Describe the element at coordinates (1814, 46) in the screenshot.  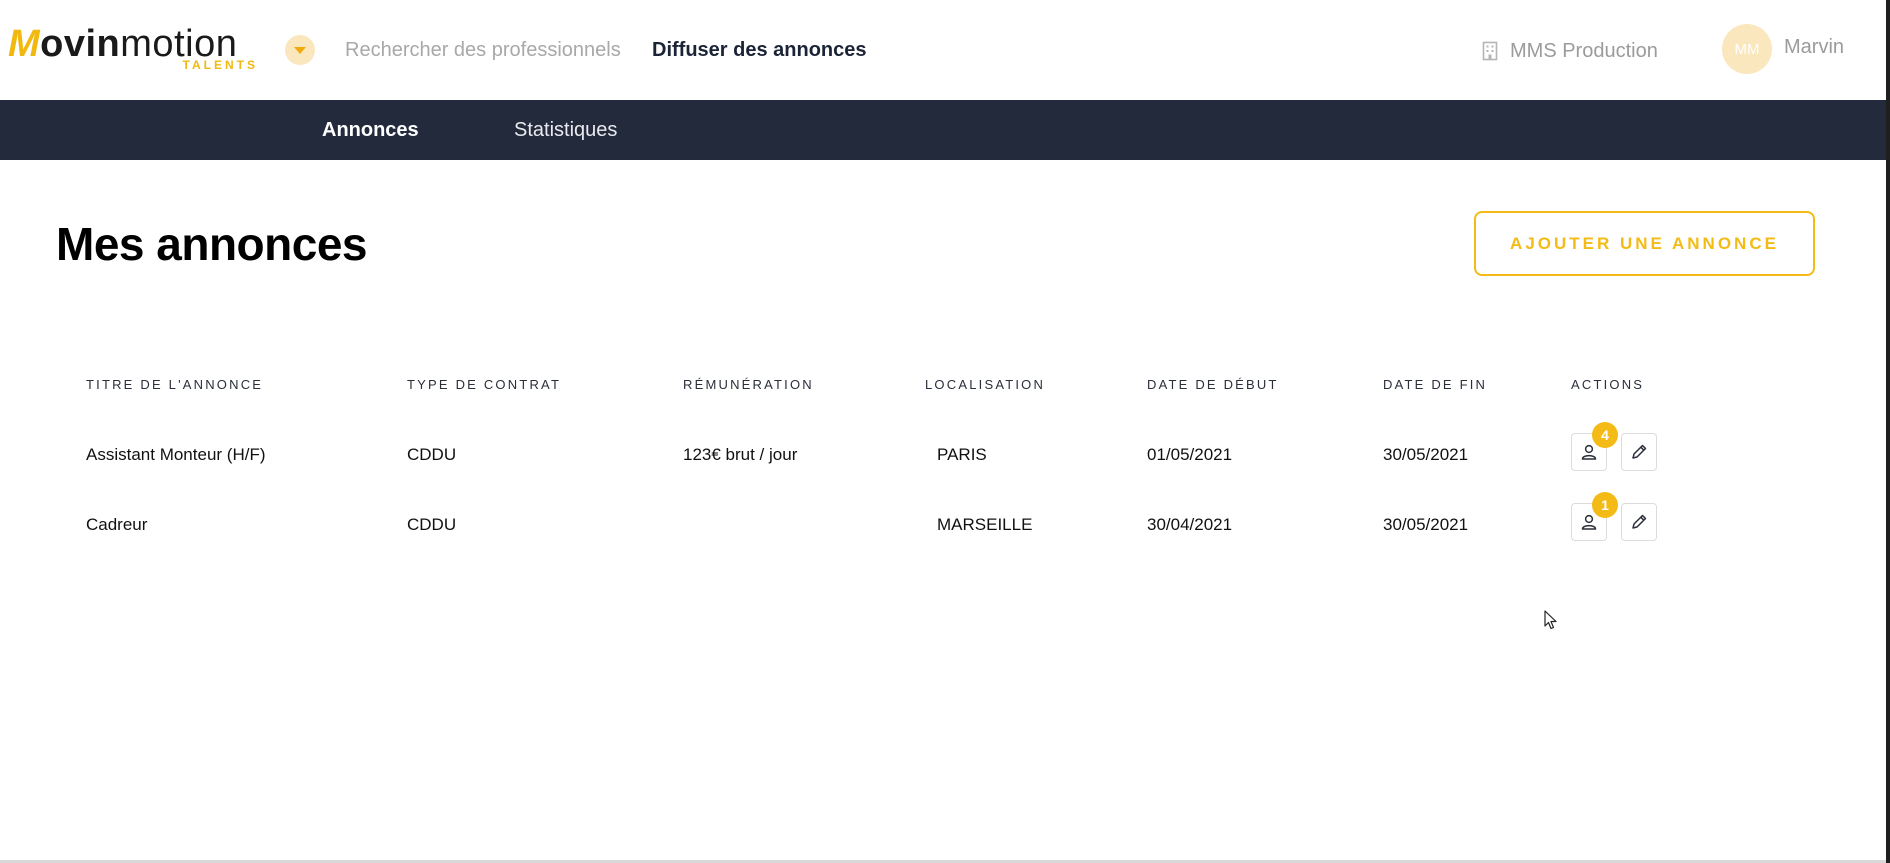
I see `user-name: Marvin` at that location.